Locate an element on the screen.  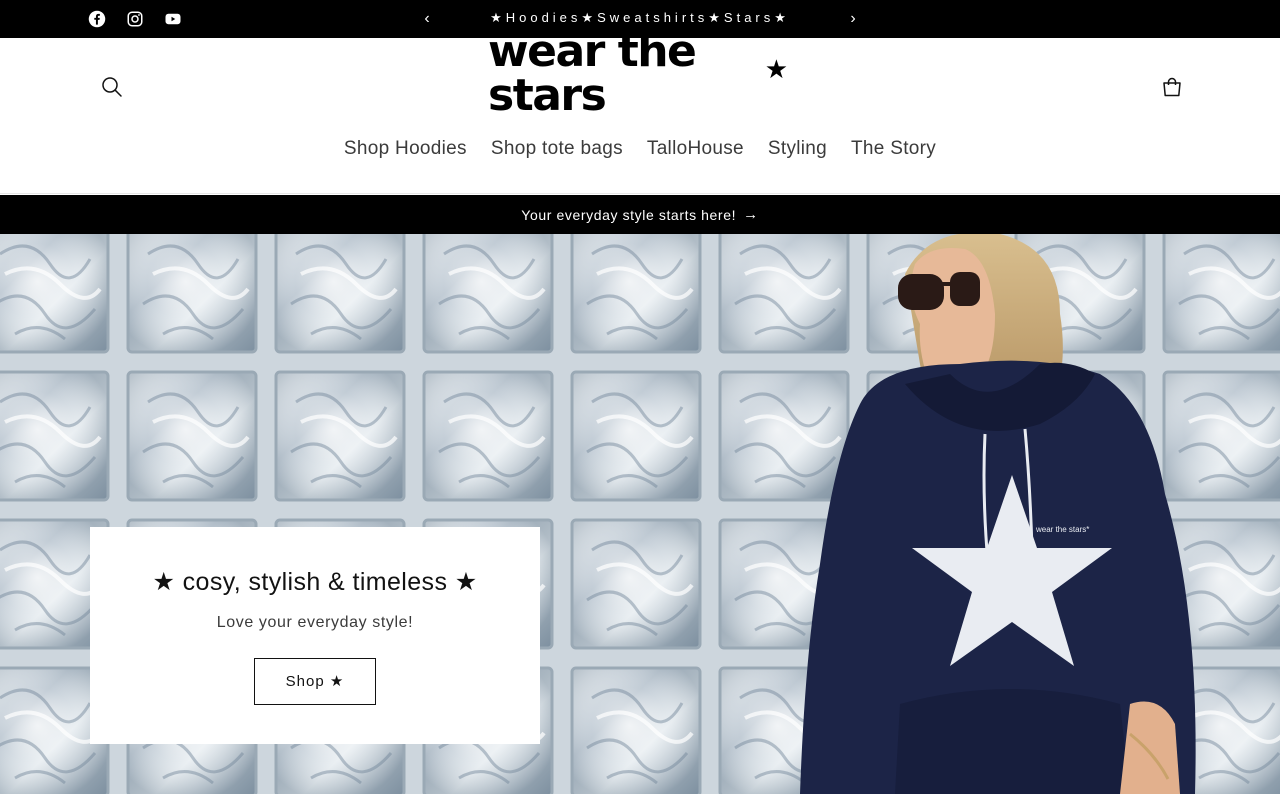
nav-styling: Styling is located at coordinates (797, 149).